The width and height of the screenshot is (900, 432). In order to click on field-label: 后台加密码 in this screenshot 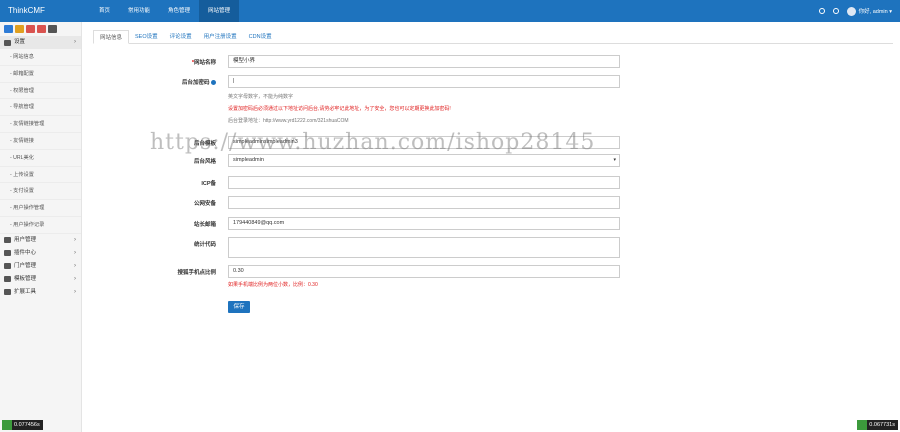, I will do `click(176, 82)`.